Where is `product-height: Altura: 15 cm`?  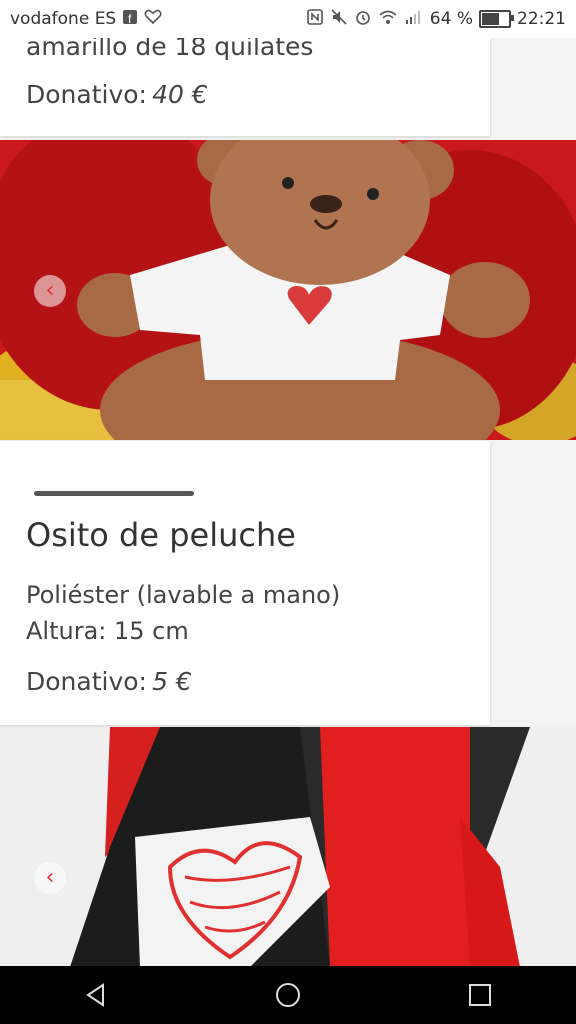 product-height: Altura: 15 cm is located at coordinates (107, 631).